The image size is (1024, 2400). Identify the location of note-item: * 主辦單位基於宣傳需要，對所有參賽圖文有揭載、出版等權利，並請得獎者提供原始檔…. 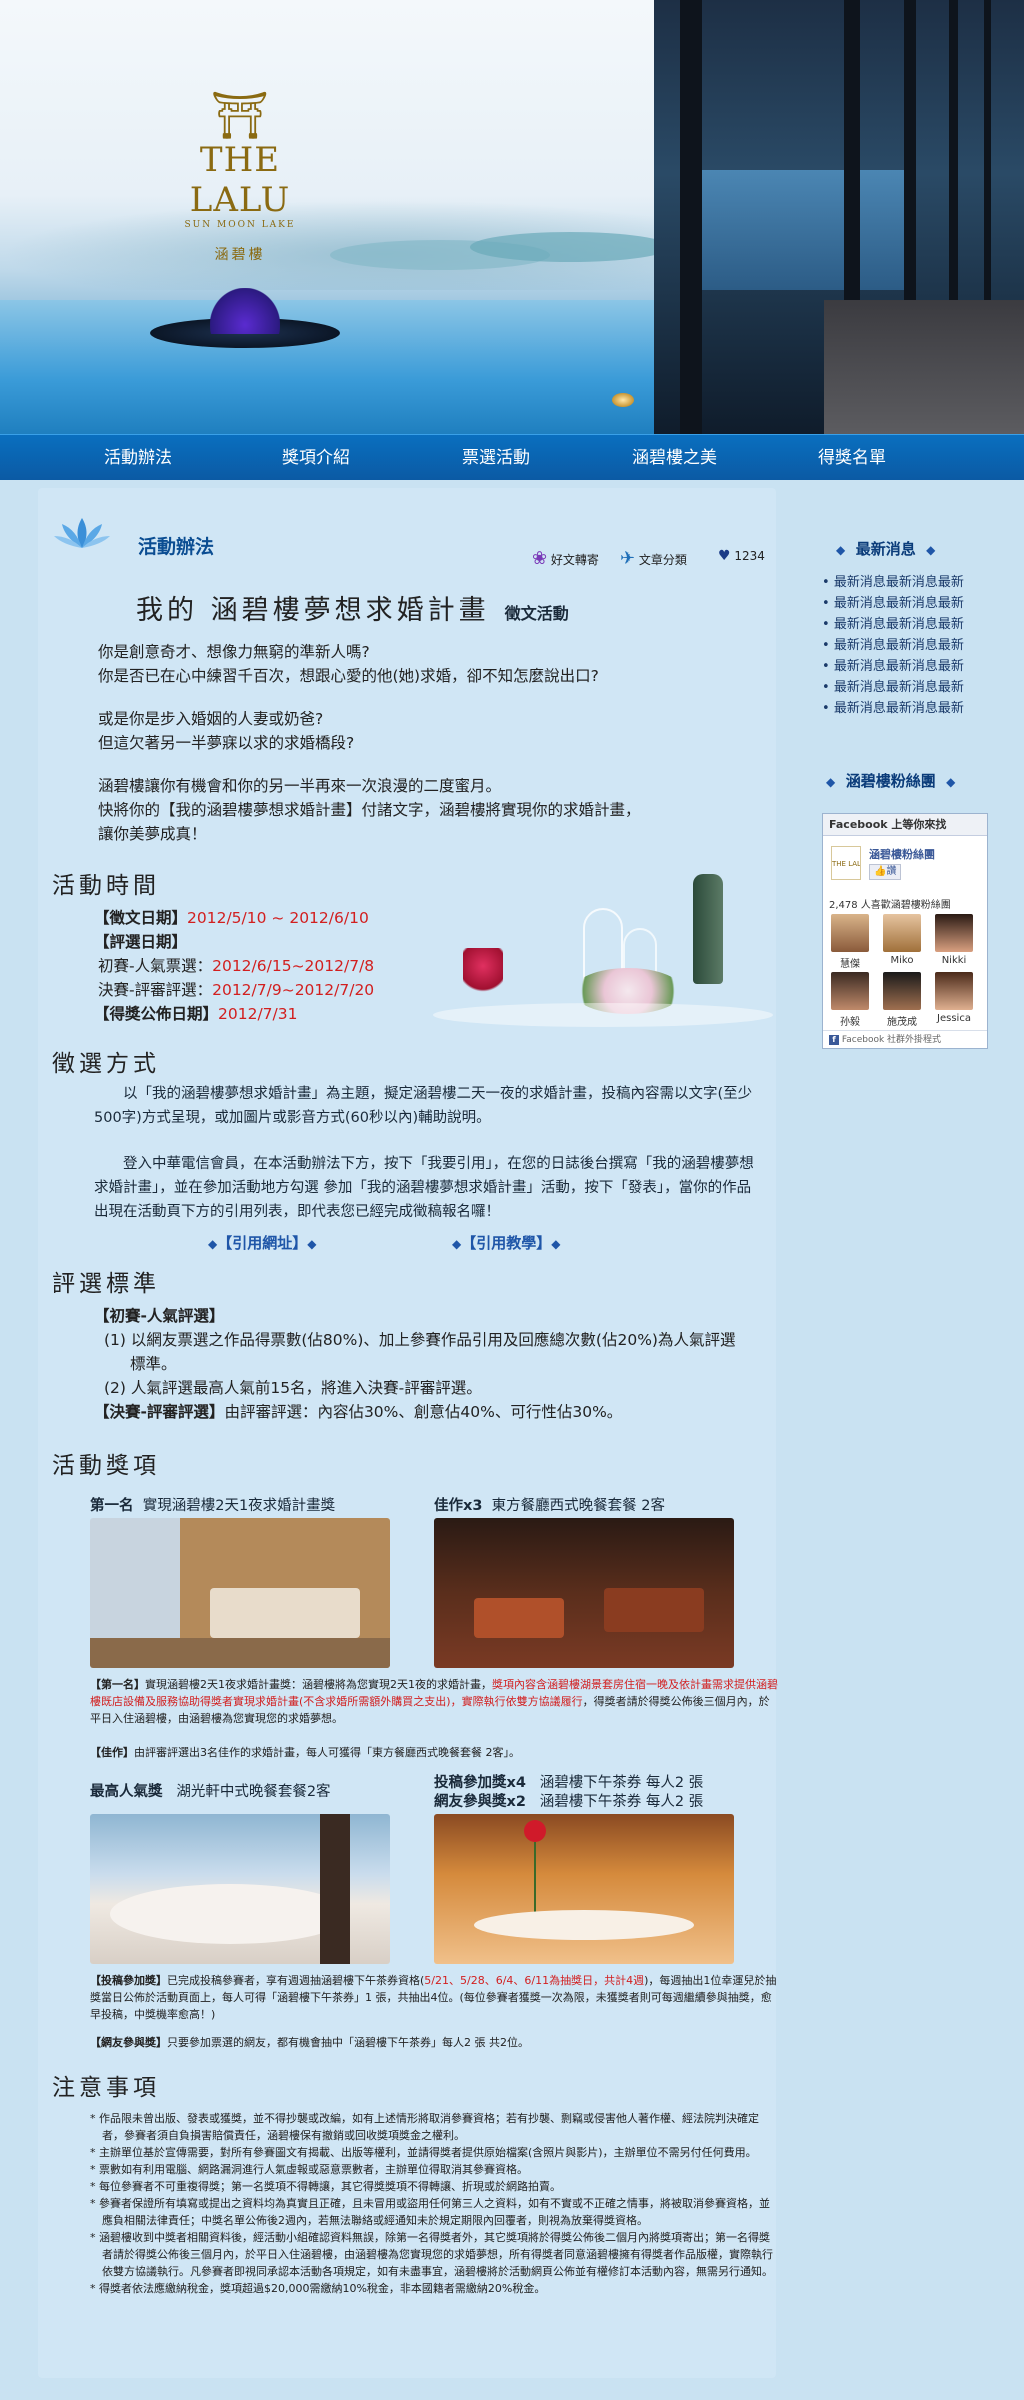
(423, 2152).